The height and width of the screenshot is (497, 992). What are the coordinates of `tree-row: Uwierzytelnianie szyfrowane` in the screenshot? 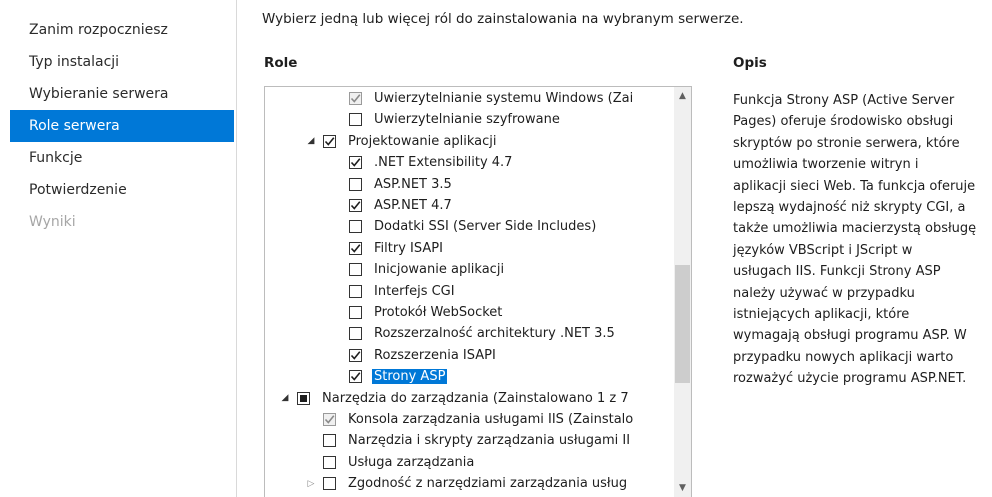 It's located at (445, 119).